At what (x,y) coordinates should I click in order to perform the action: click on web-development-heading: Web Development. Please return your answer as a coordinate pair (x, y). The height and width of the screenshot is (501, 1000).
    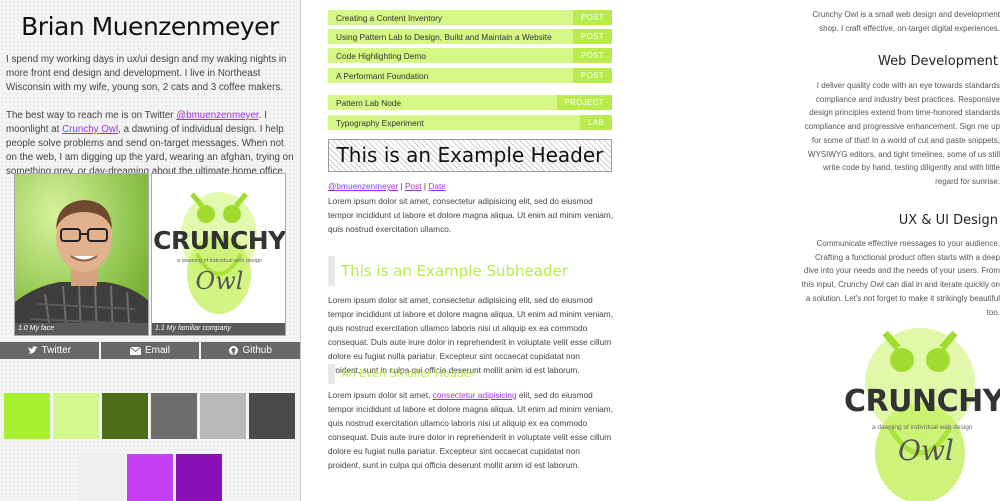
    Looking at the image, I should click on (938, 61).